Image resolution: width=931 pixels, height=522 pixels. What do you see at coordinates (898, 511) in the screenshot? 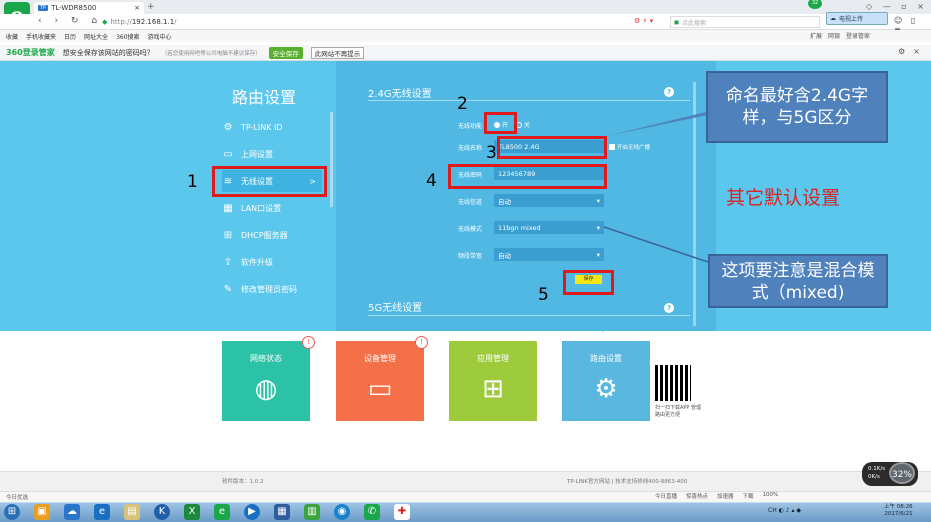
I see `clock: 上午 08:26 2017/6/21` at bounding box center [898, 511].